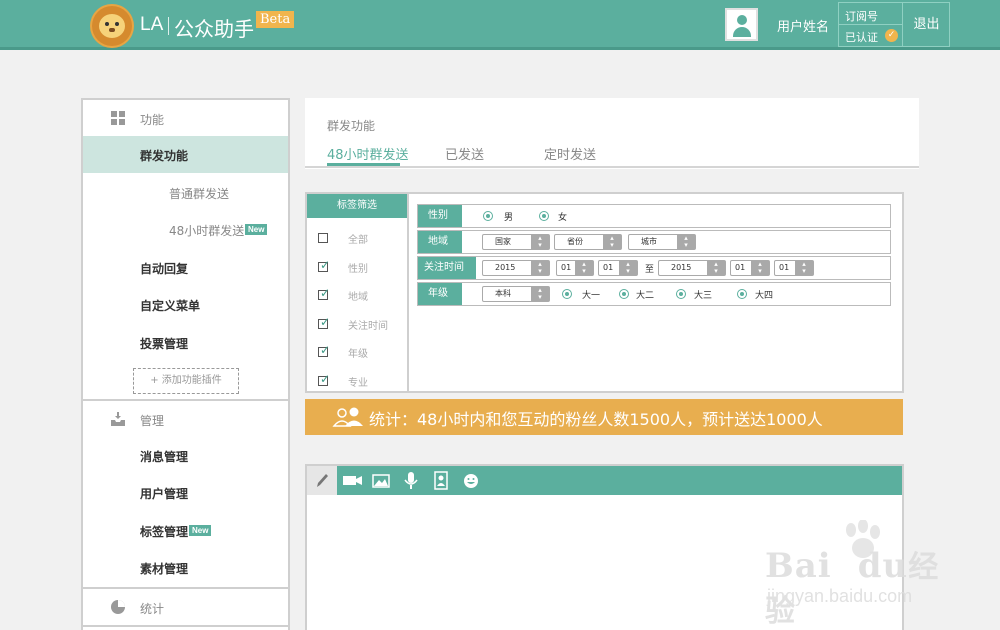 This screenshot has width=1000, height=630. I want to click on breadcrumb: 群发功能, so click(351, 126).